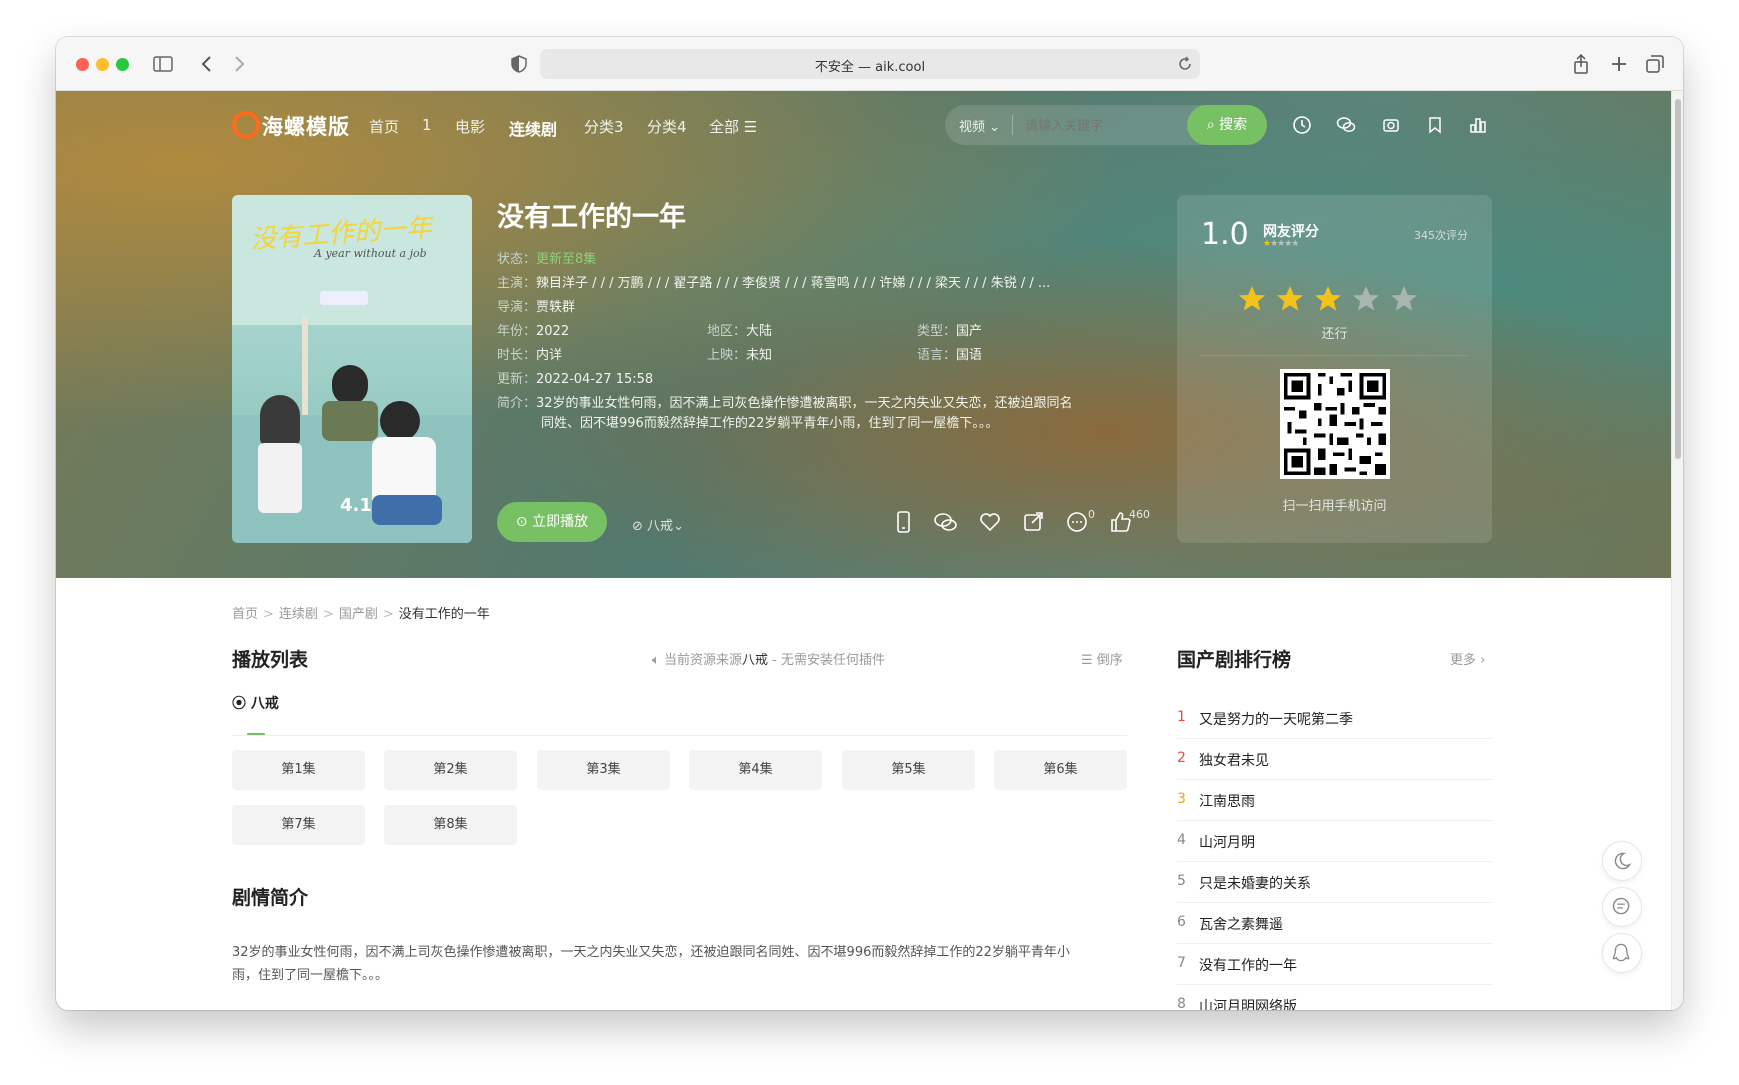 The width and height of the screenshot is (1739, 1085). I want to click on logo-icon, so click(246, 125).